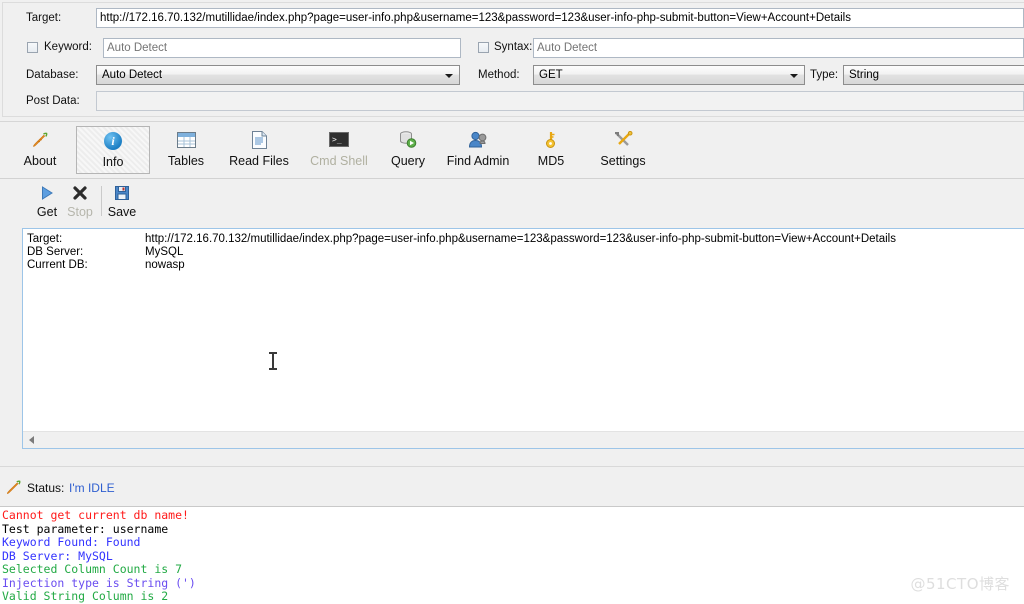  Describe the element at coordinates (55, 252) in the screenshot. I see `result-key: DB Server:` at that location.